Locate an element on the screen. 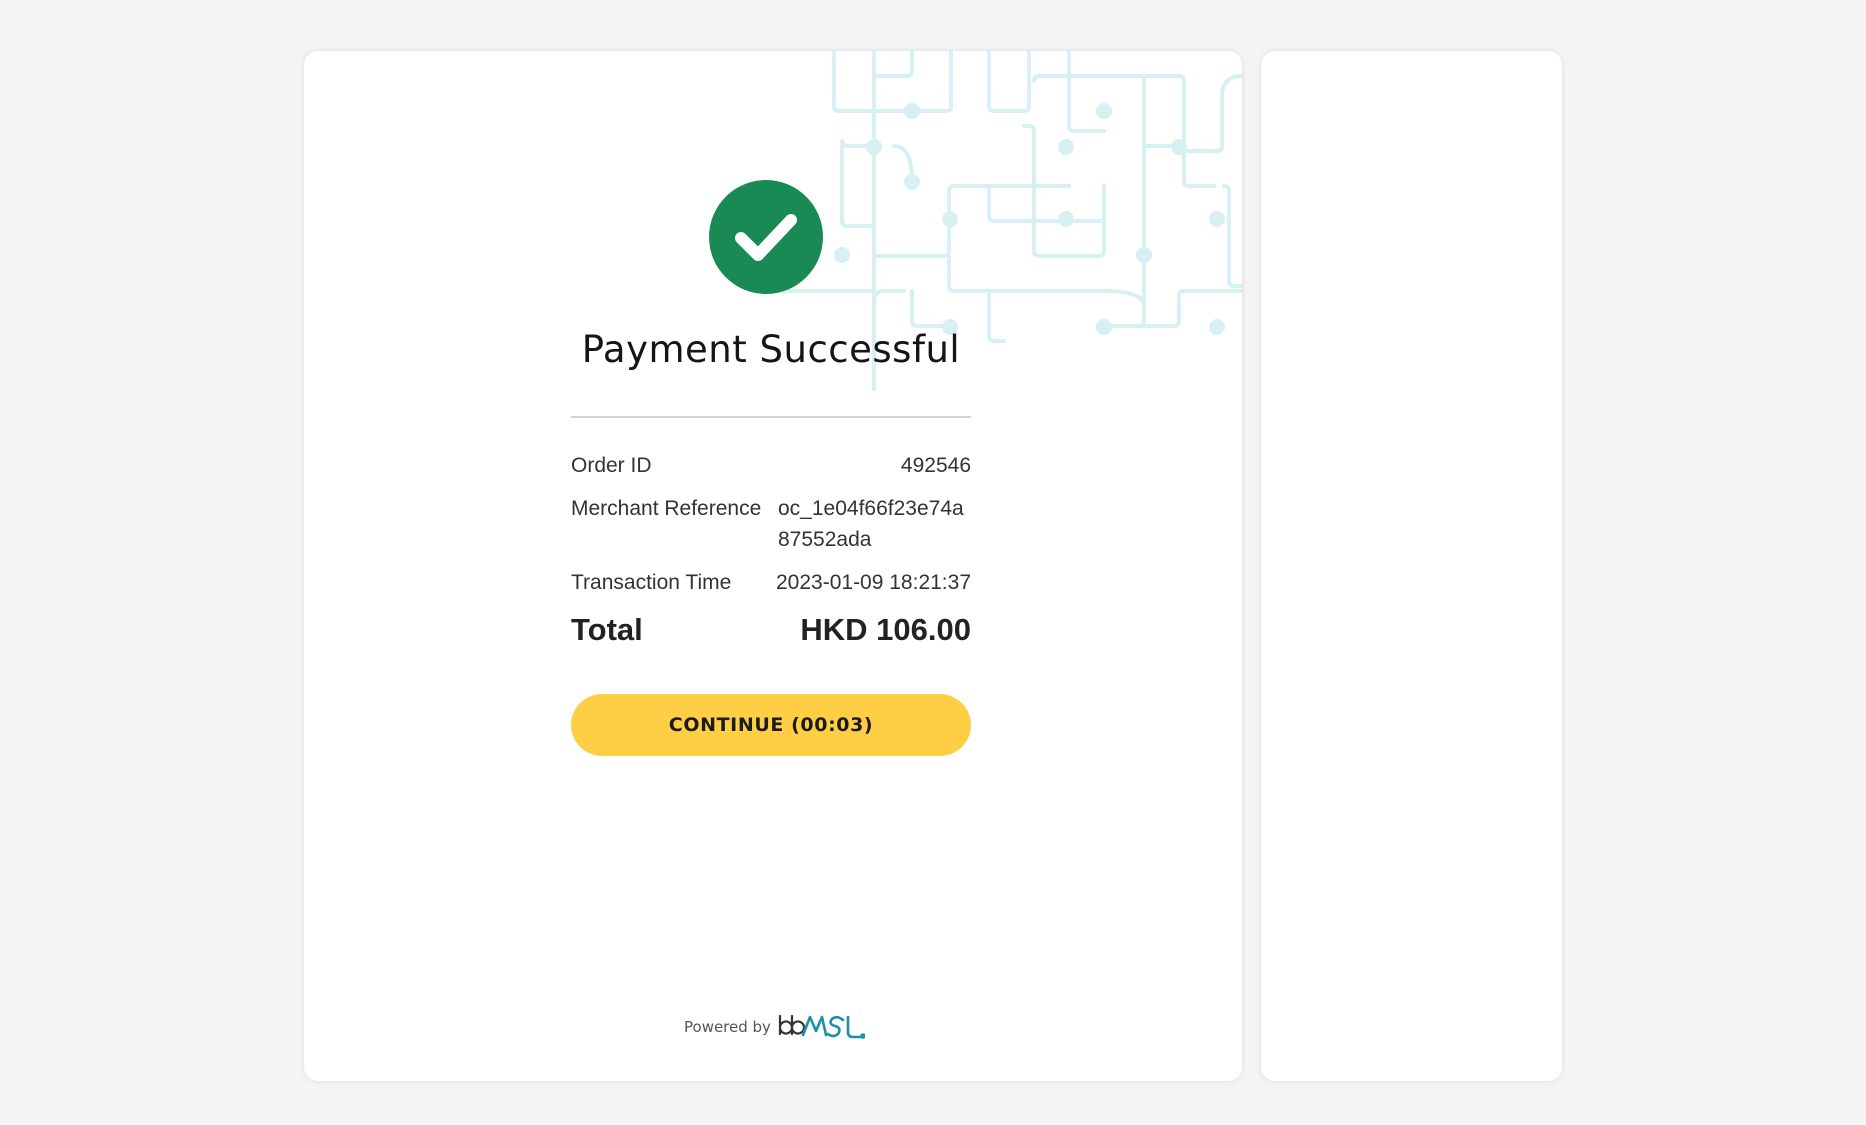 The height and width of the screenshot is (1125, 1866). order-id-row: Order ID 492546 is located at coordinates (771, 465).